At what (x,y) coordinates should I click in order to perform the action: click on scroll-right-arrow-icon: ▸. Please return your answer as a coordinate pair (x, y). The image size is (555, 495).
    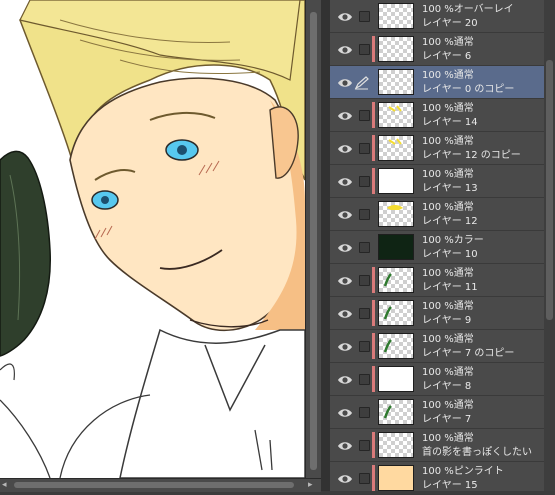
    Looking at the image, I should click on (310, 485).